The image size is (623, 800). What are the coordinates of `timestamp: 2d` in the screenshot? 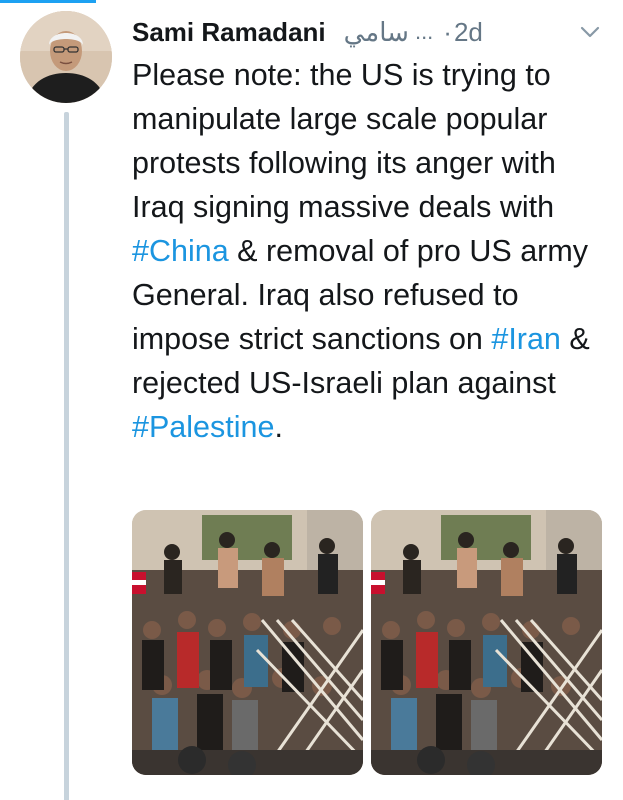 It's located at (468, 32).